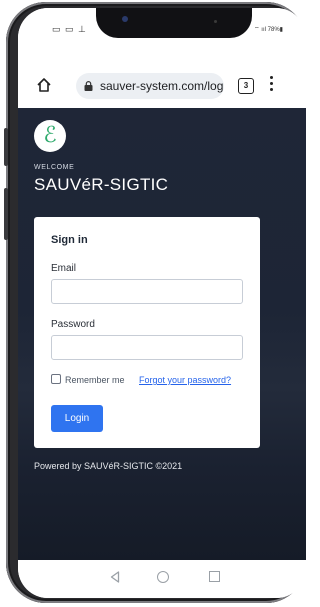 The image size is (320, 607). I want to click on login-button: Login, so click(77, 418).